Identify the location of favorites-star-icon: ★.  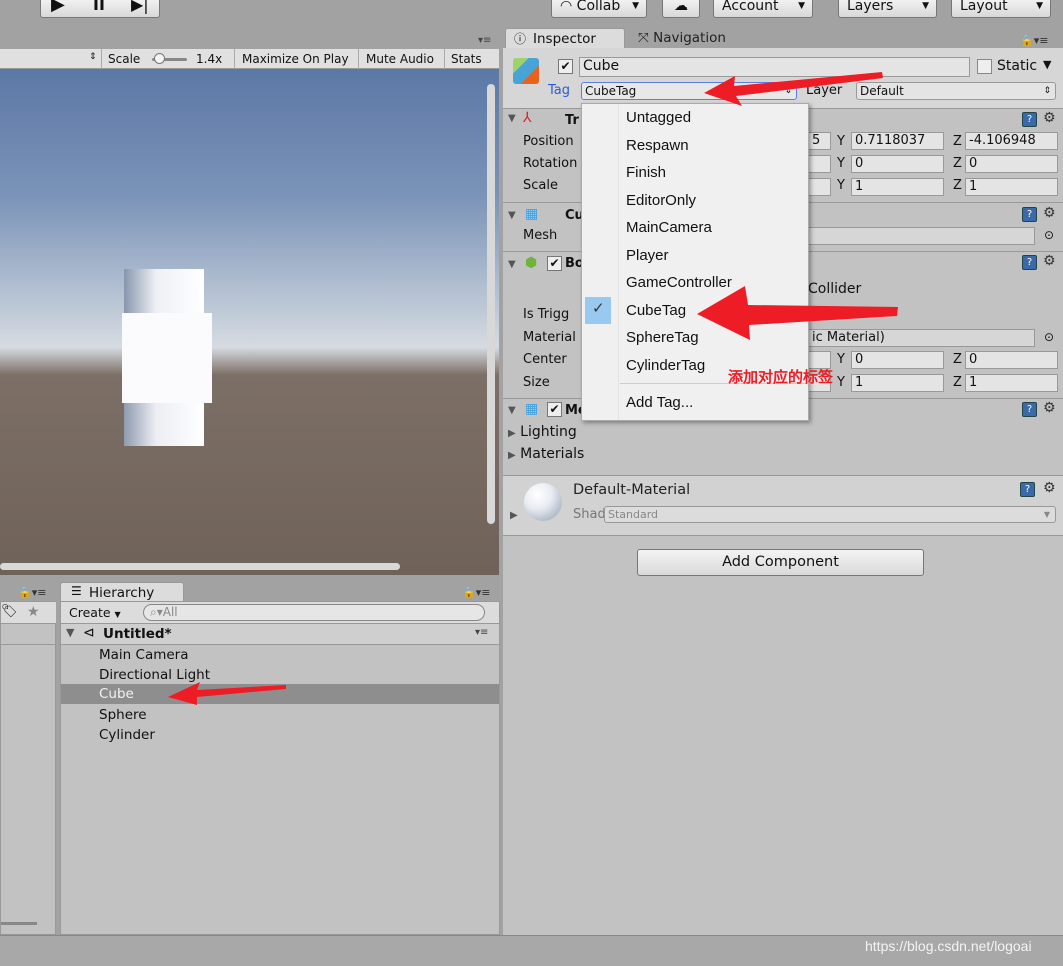
(33, 612).